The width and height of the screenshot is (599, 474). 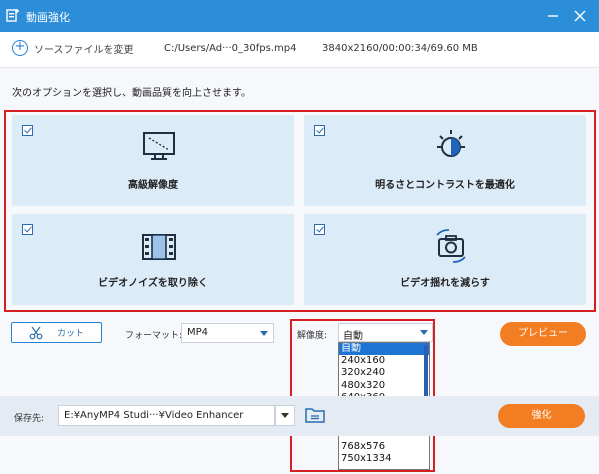 I want to click on upscale-checkbox, so click(x=27, y=130).